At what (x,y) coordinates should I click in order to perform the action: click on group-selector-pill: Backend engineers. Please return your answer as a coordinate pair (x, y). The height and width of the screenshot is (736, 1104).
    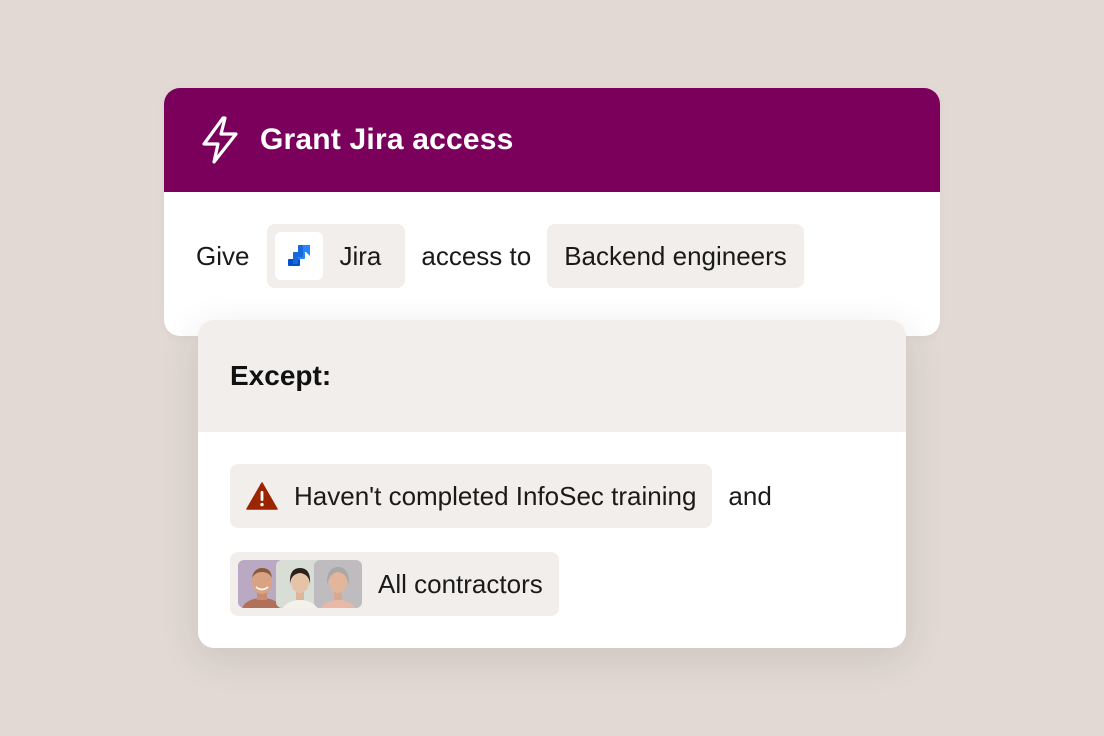
    Looking at the image, I should click on (675, 256).